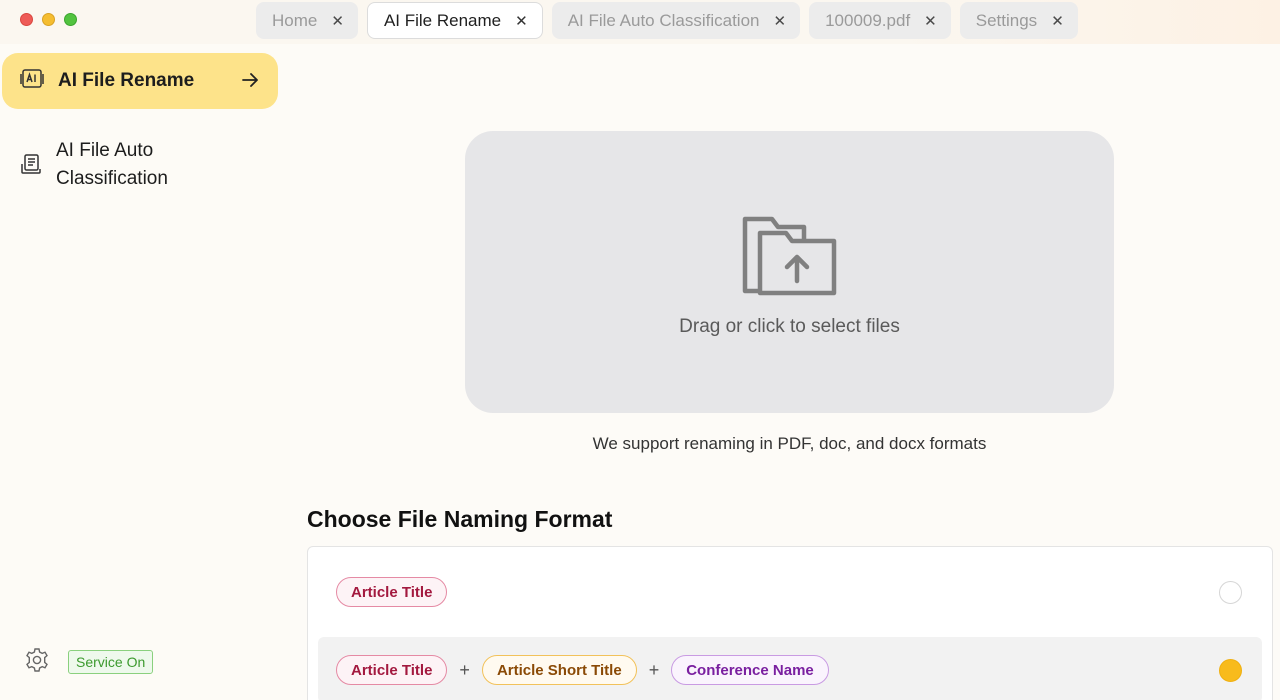  What do you see at coordinates (559, 670) in the screenshot?
I see `chip-article-short-title: Article Short Title` at bounding box center [559, 670].